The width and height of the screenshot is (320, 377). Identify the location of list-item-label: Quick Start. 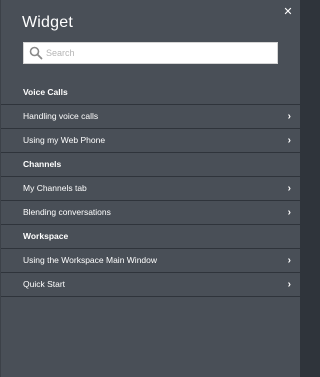
(44, 284).